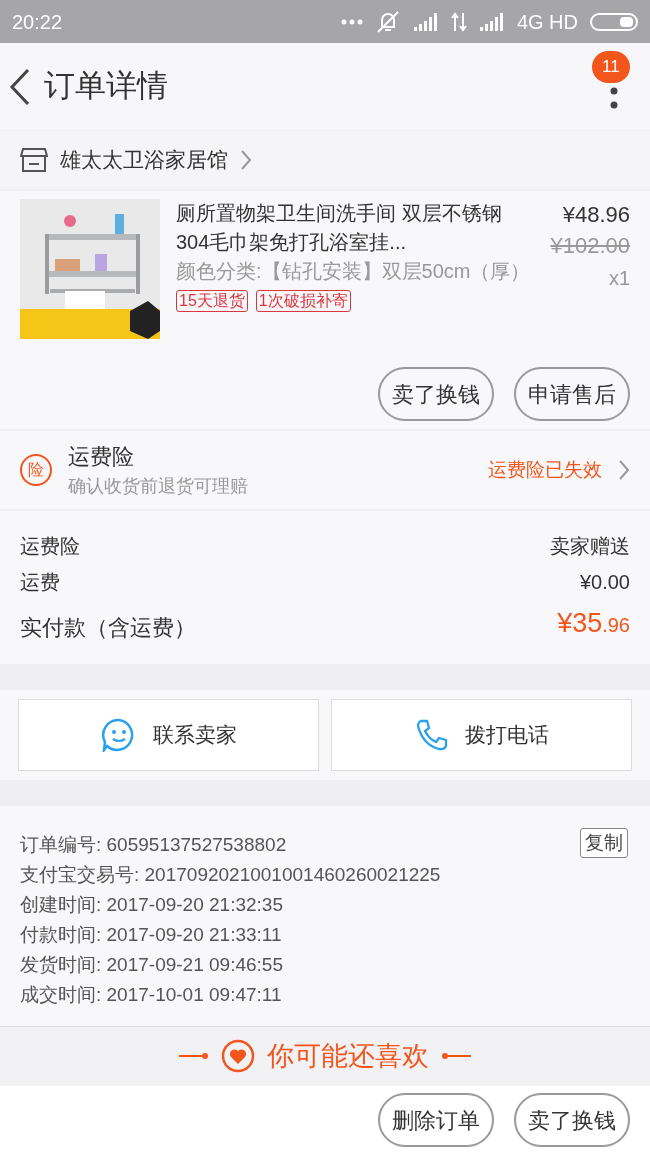 The image size is (650, 1155). What do you see at coordinates (153, 844) in the screenshot?
I see `order-info-line: 订单编号: 60595137527538802` at bounding box center [153, 844].